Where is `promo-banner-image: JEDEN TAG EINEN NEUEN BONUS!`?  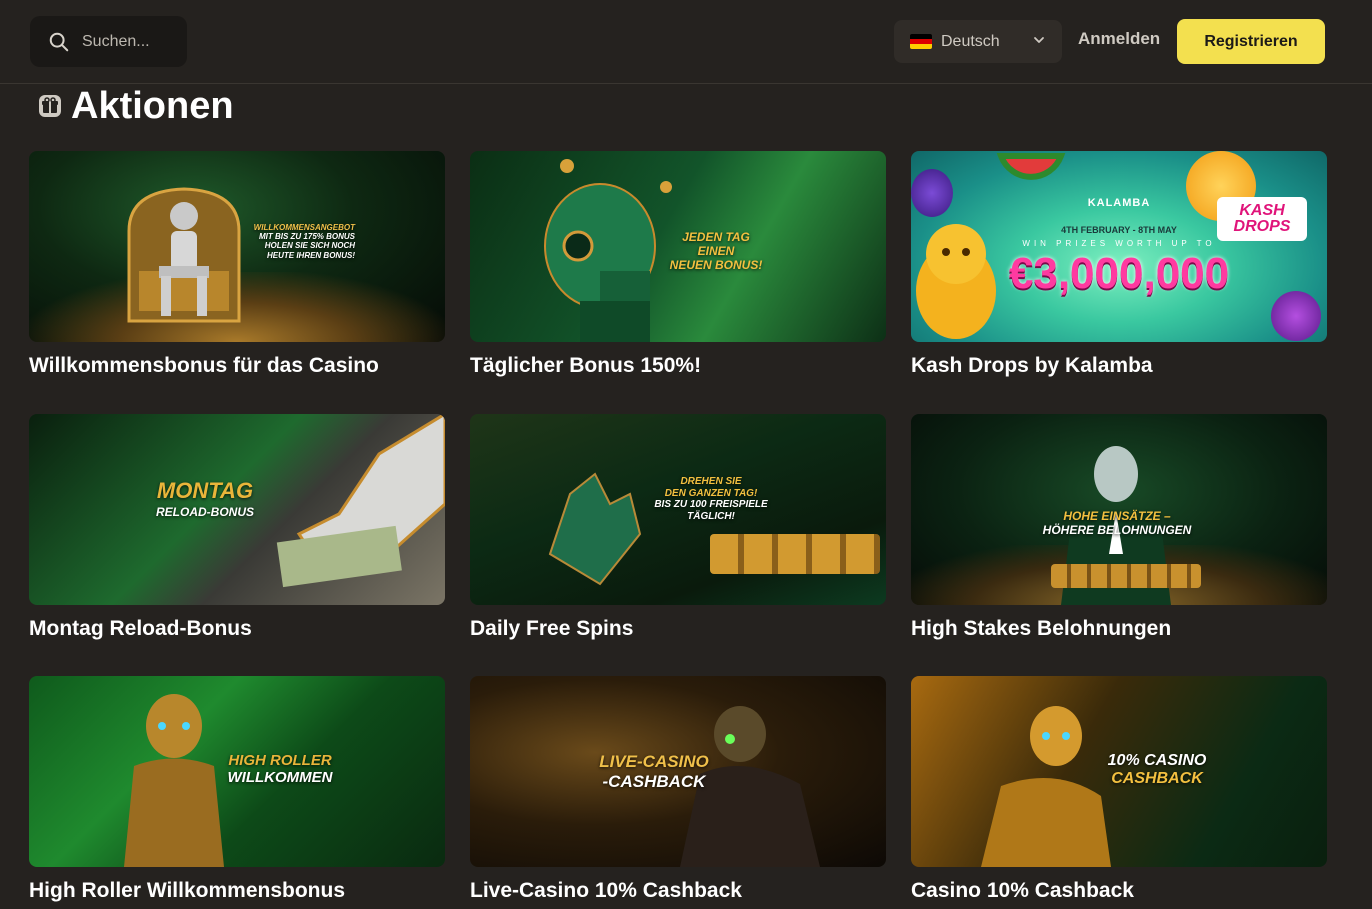 promo-banner-image: JEDEN TAG EINEN NEUEN BONUS! is located at coordinates (678, 246).